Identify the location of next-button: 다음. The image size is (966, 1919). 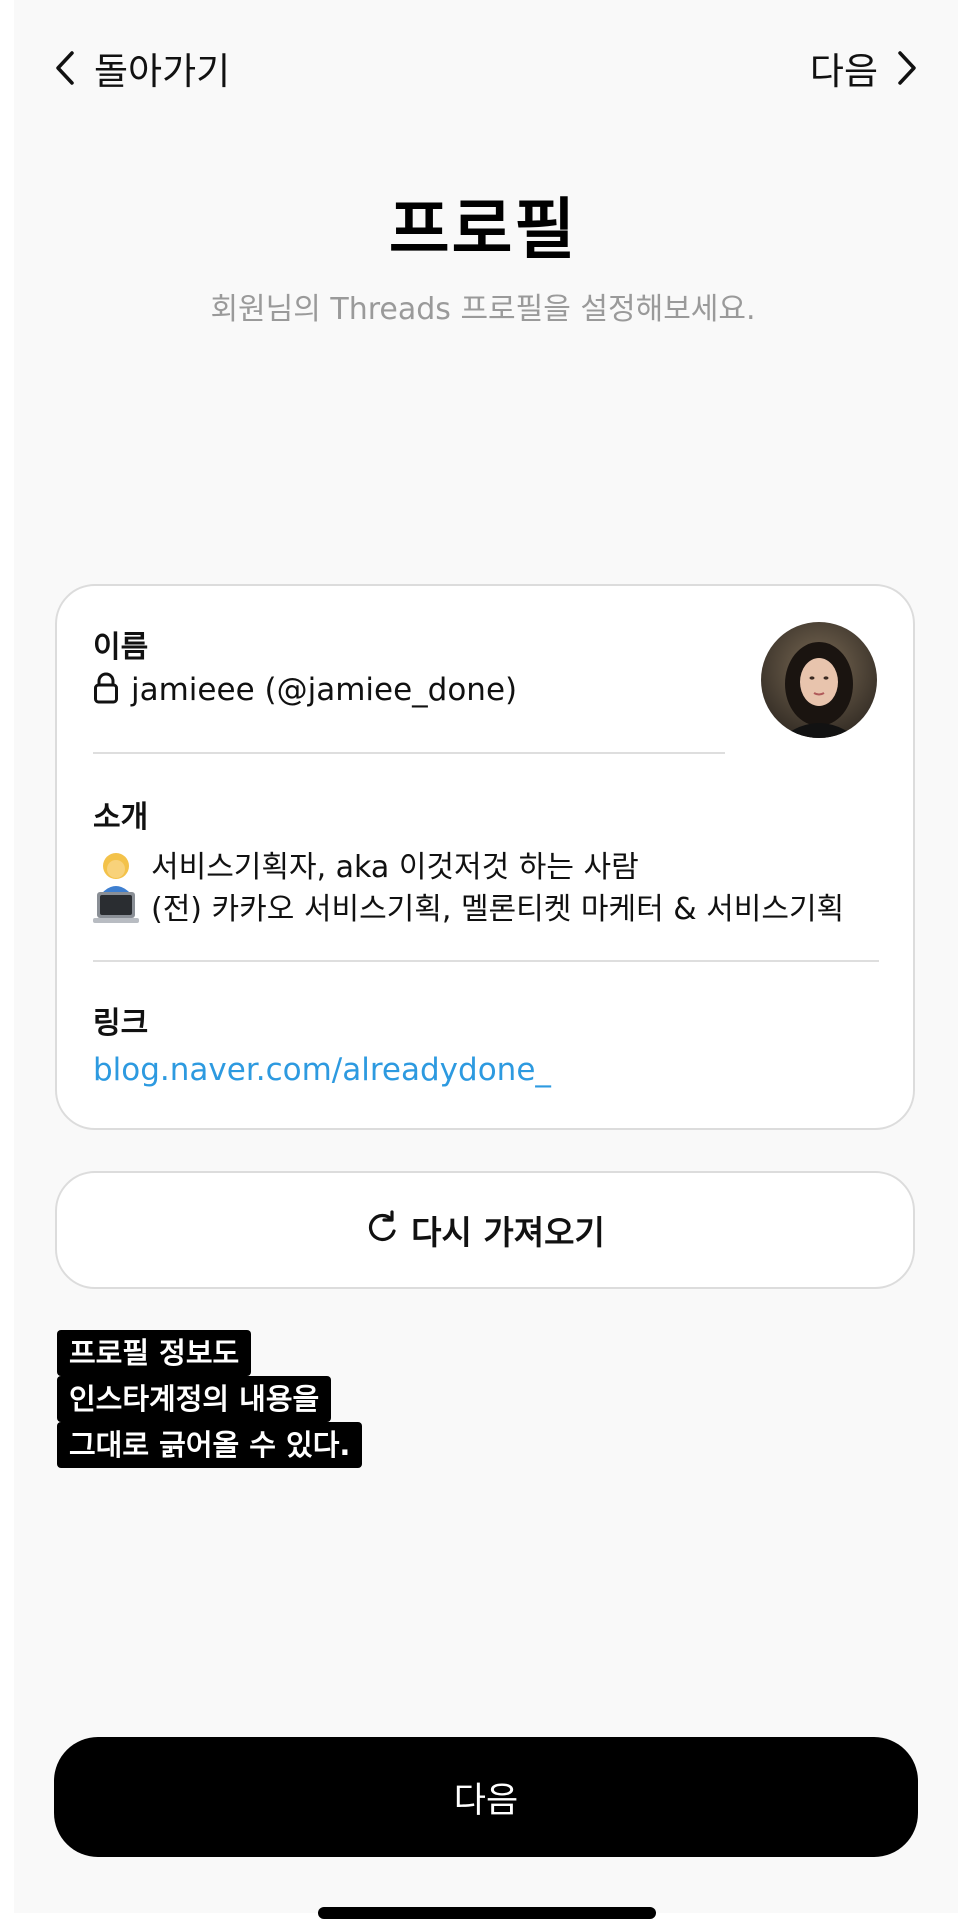
(486, 1797).